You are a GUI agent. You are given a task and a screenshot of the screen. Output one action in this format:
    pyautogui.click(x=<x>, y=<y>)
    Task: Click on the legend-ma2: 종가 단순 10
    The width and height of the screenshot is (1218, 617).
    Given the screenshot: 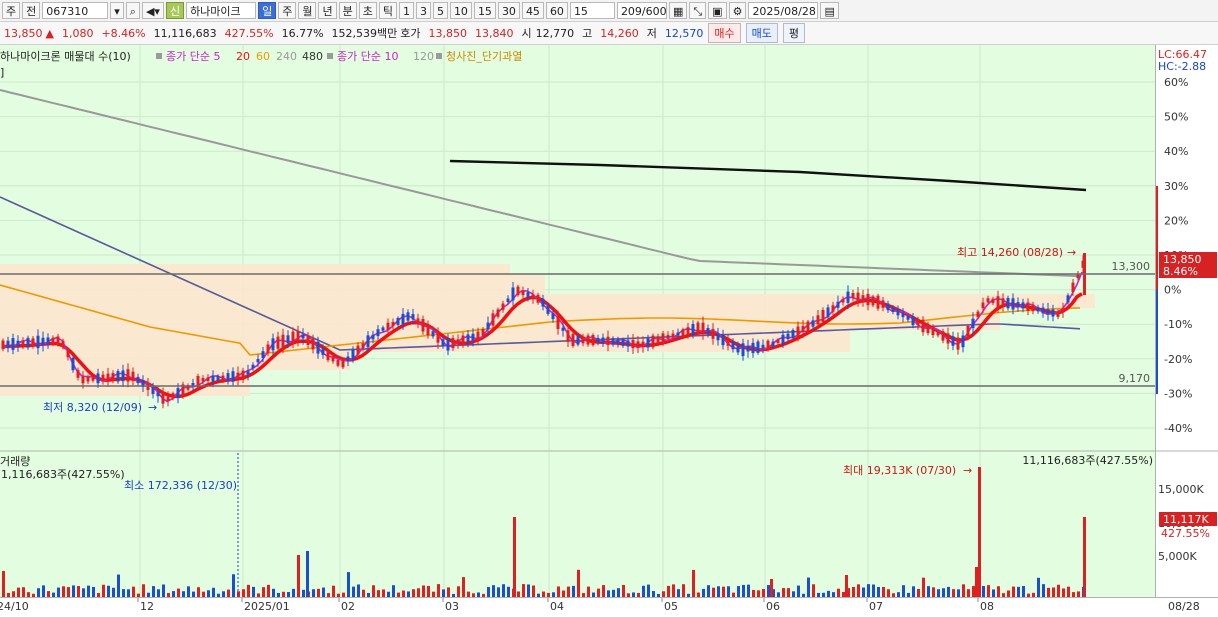 What is the action you would take?
    pyautogui.click(x=367, y=56)
    